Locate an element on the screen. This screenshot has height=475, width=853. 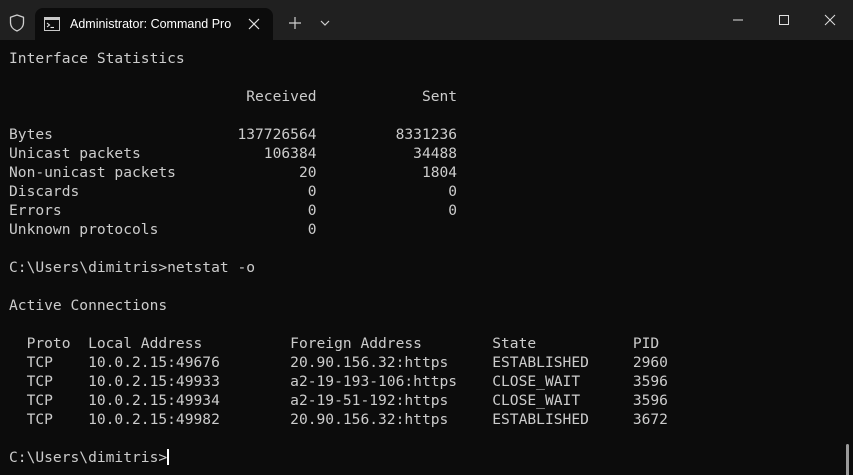
maximize-button is located at coordinates (784, 20).